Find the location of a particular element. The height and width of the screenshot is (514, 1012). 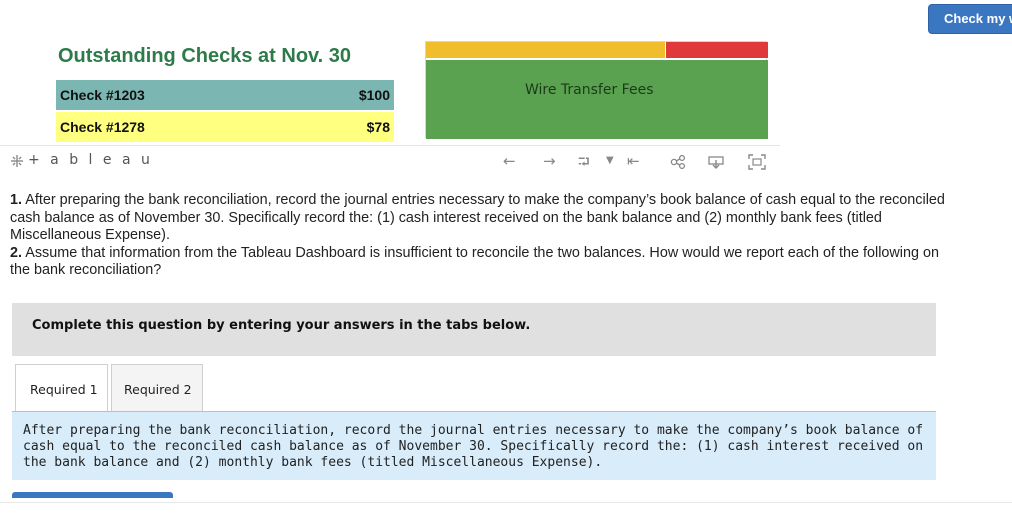

tab-required-2: Required 2 is located at coordinates (157, 388).